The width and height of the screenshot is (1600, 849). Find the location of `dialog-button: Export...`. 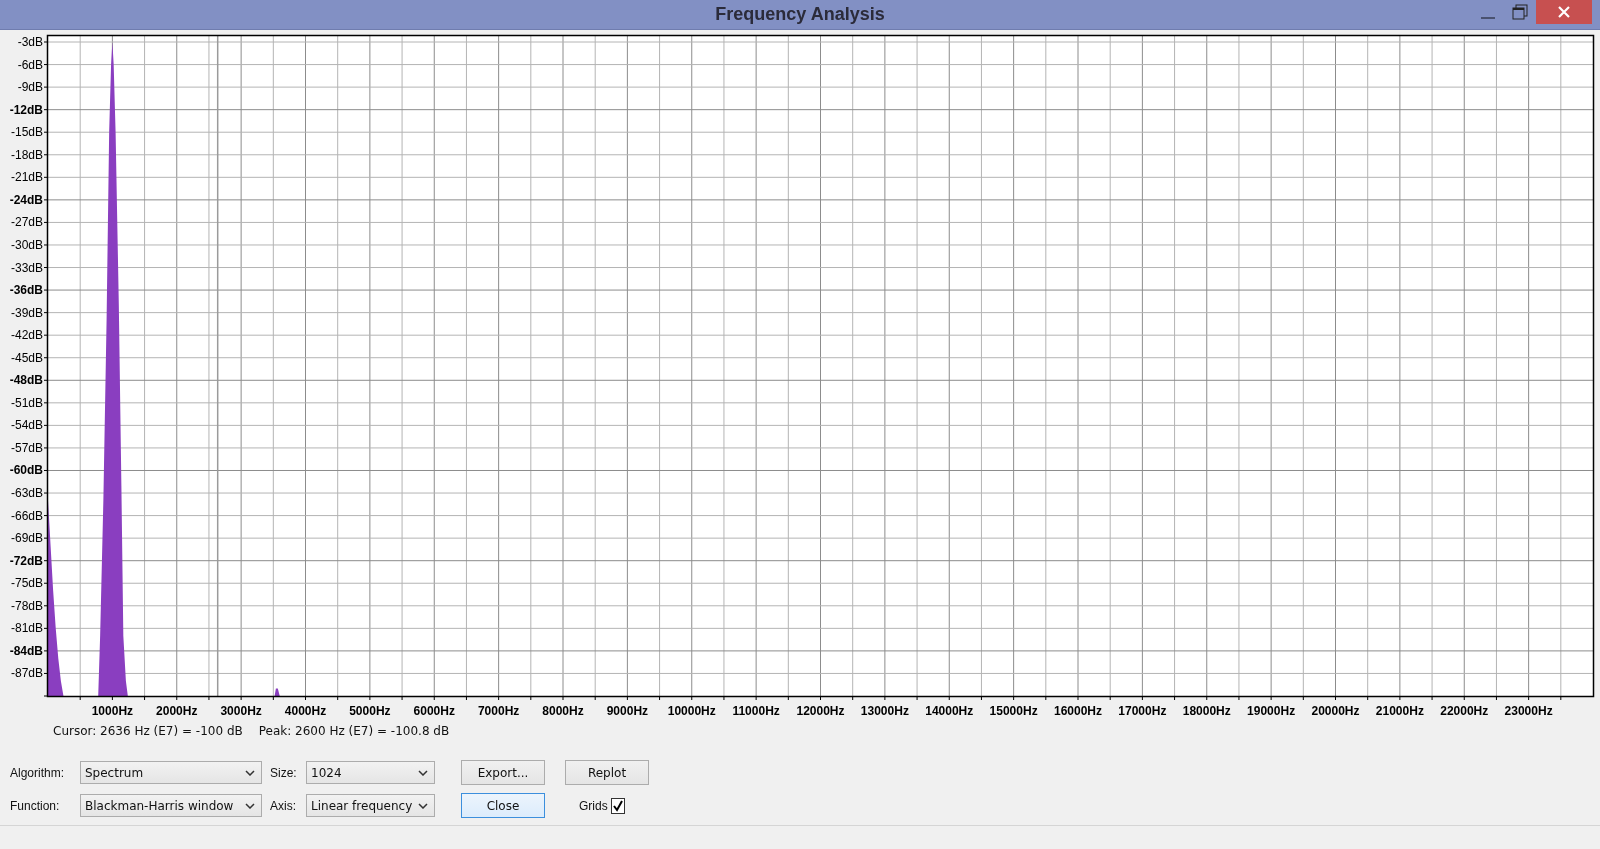

dialog-button: Export... is located at coordinates (503, 772).